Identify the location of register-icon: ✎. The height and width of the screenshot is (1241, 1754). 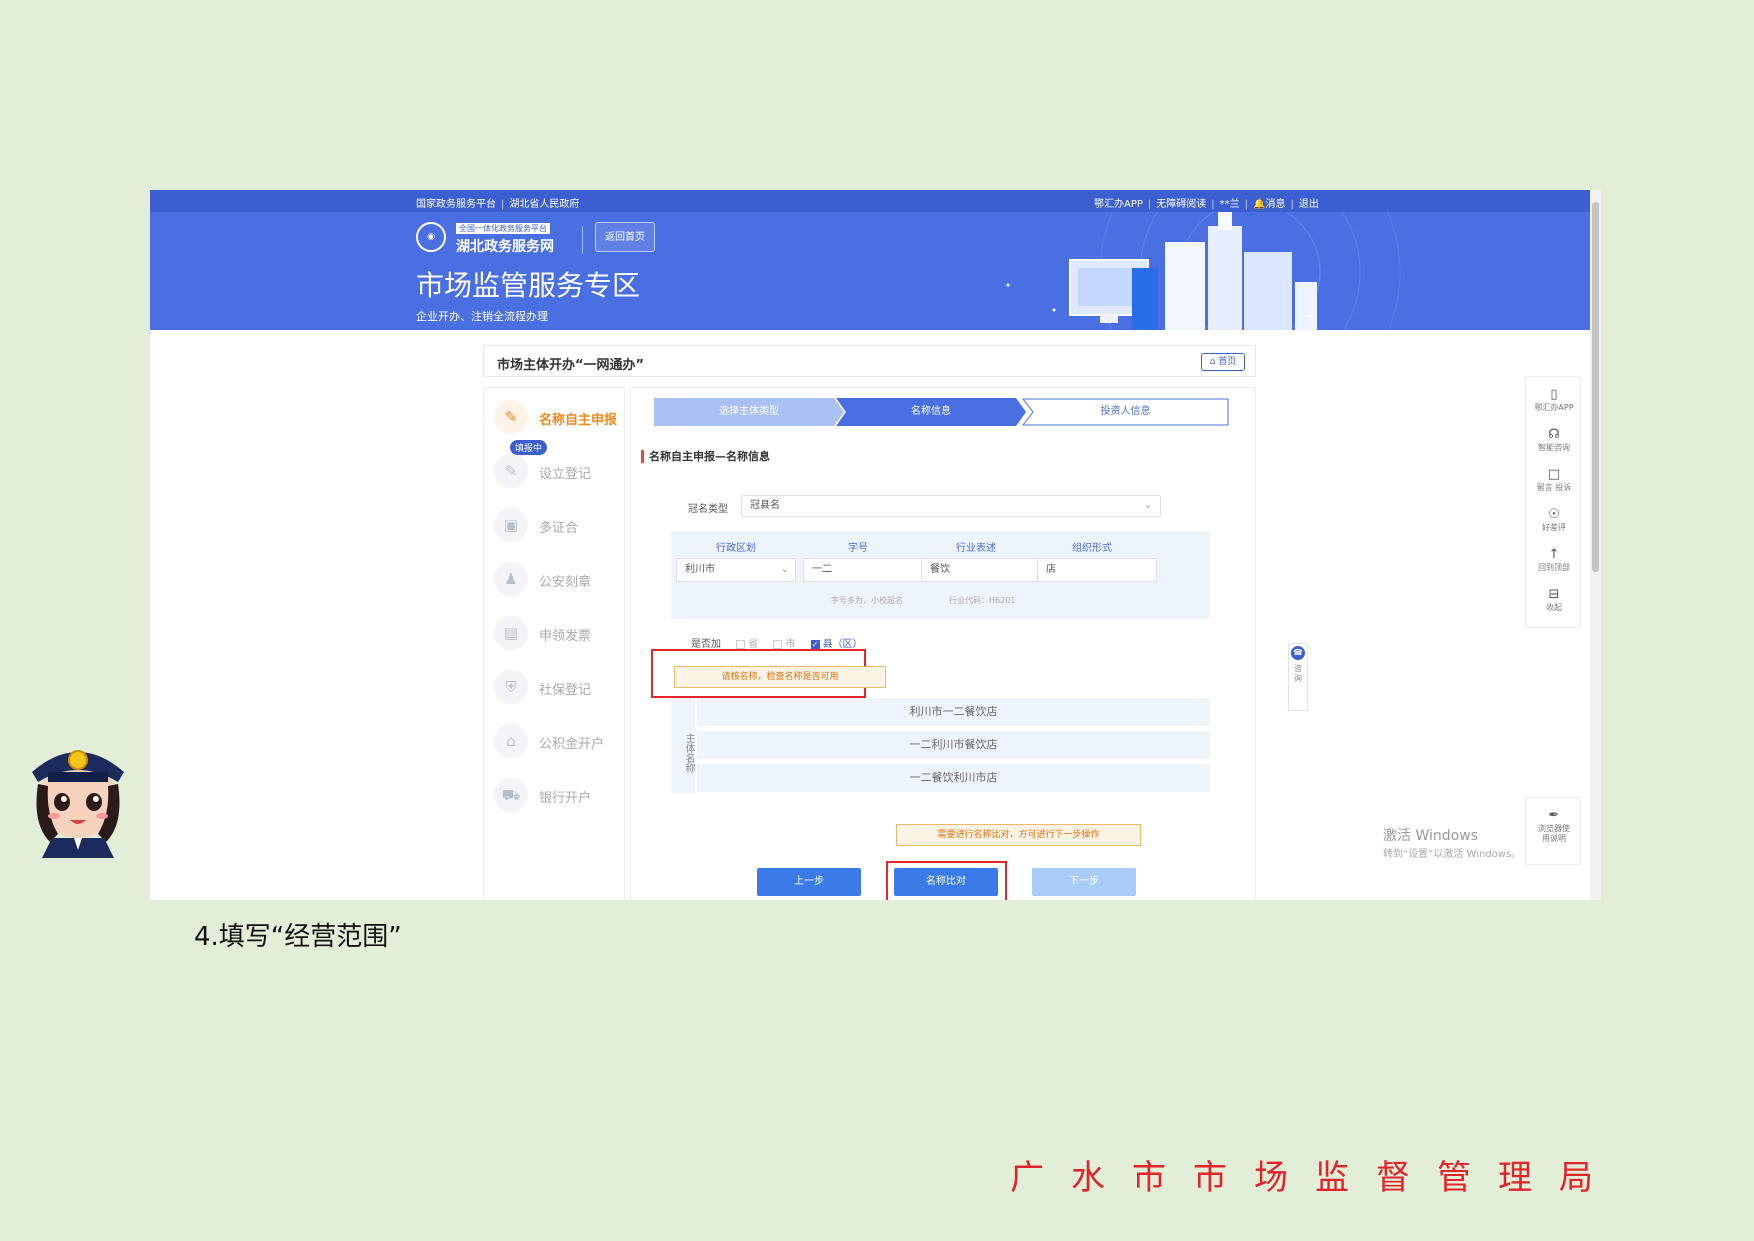
(511, 471).